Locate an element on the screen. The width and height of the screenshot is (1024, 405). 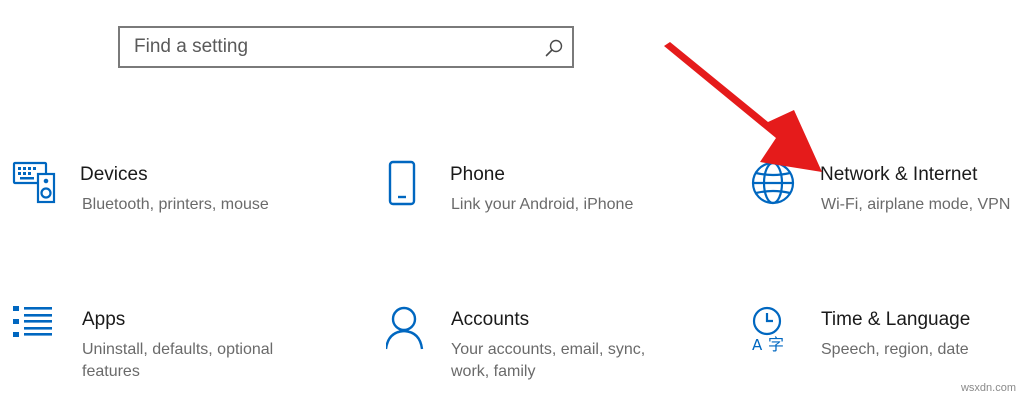
tile-description: Your accounts, email, sync, work, family is located at coordinates (548, 360).